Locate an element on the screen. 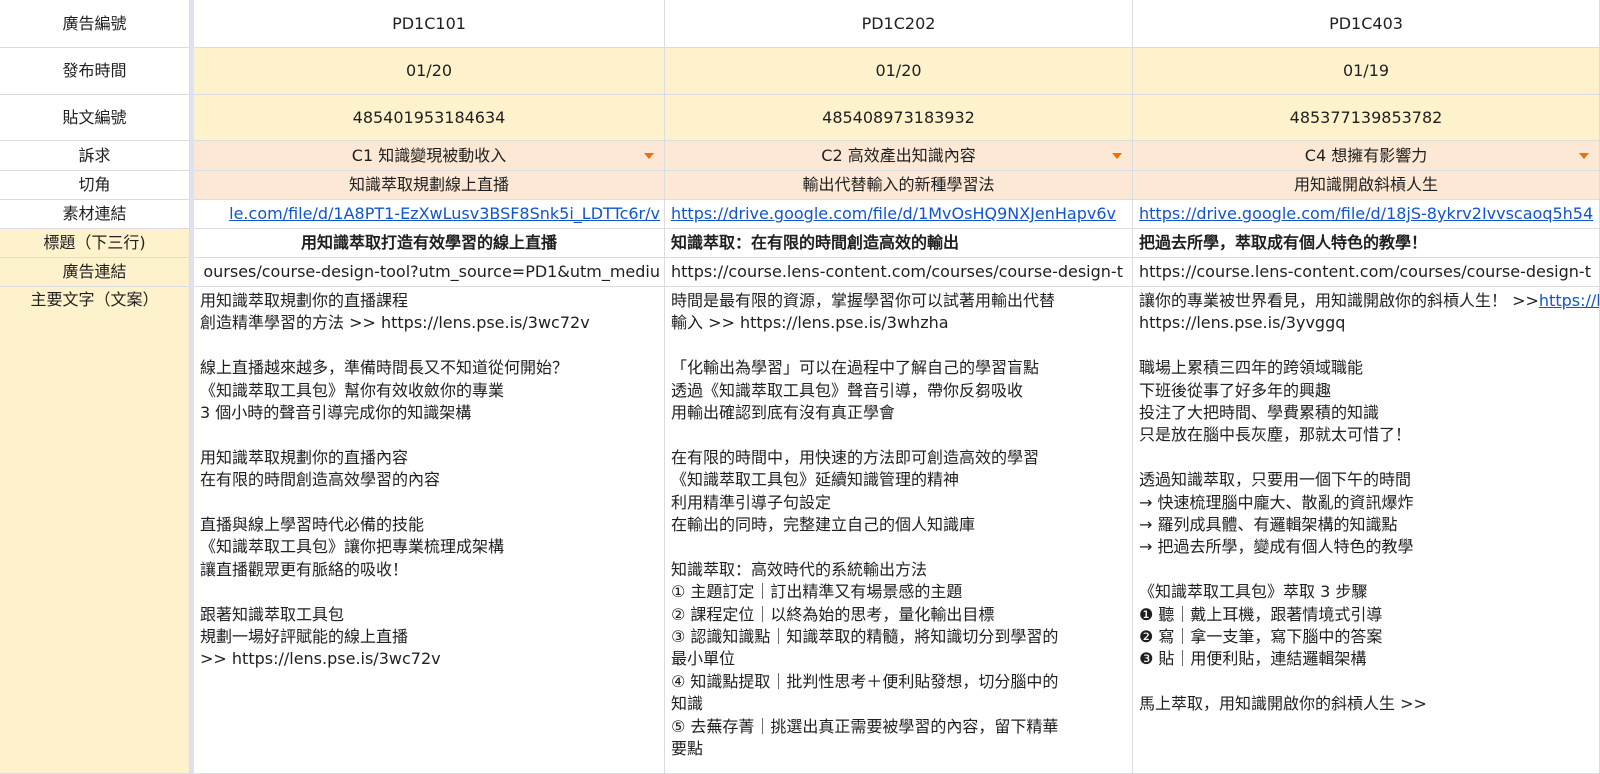  main-text-line: 《知識萃取工具包》延續知識管理的精神 is located at coordinates (815, 480).